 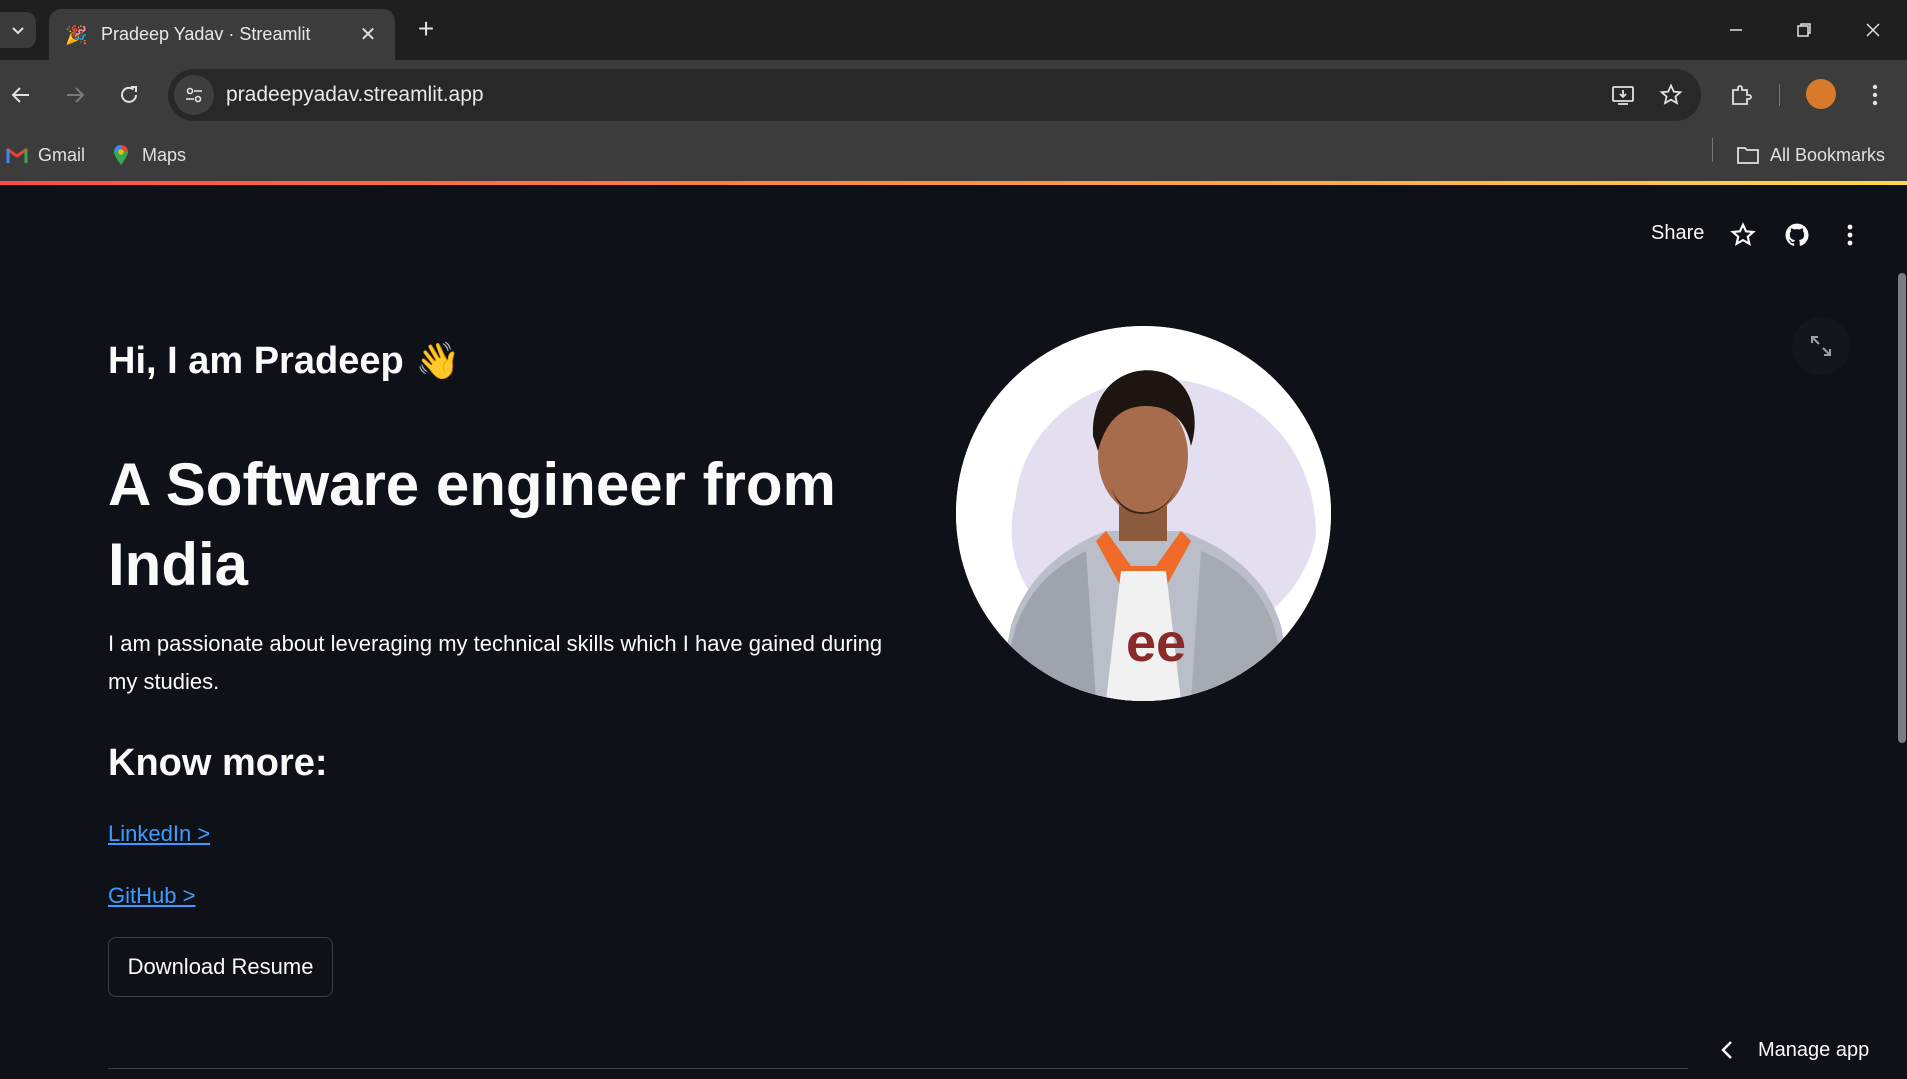 I want to click on arrow-right-icon, so click(x=76, y=95).